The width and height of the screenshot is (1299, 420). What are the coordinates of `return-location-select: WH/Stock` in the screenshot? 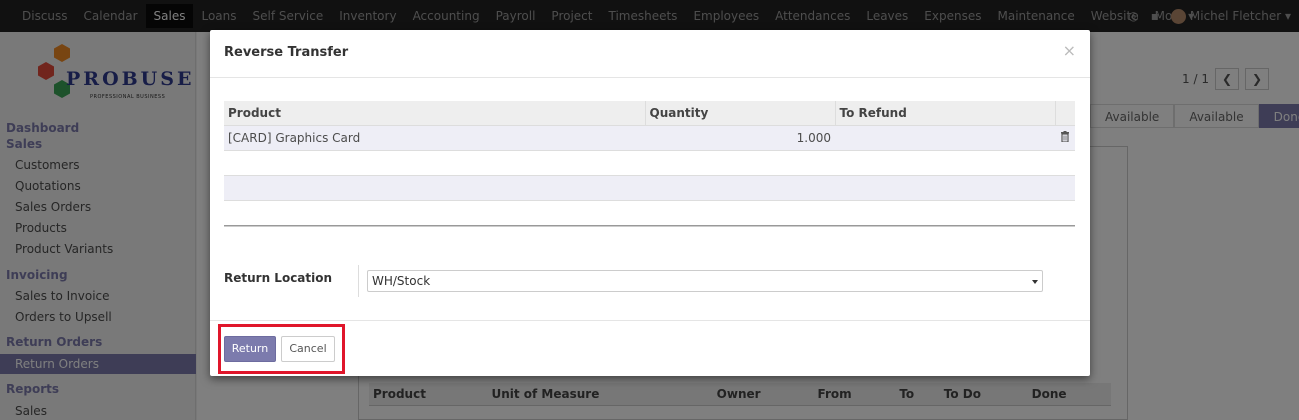 It's located at (705, 281).